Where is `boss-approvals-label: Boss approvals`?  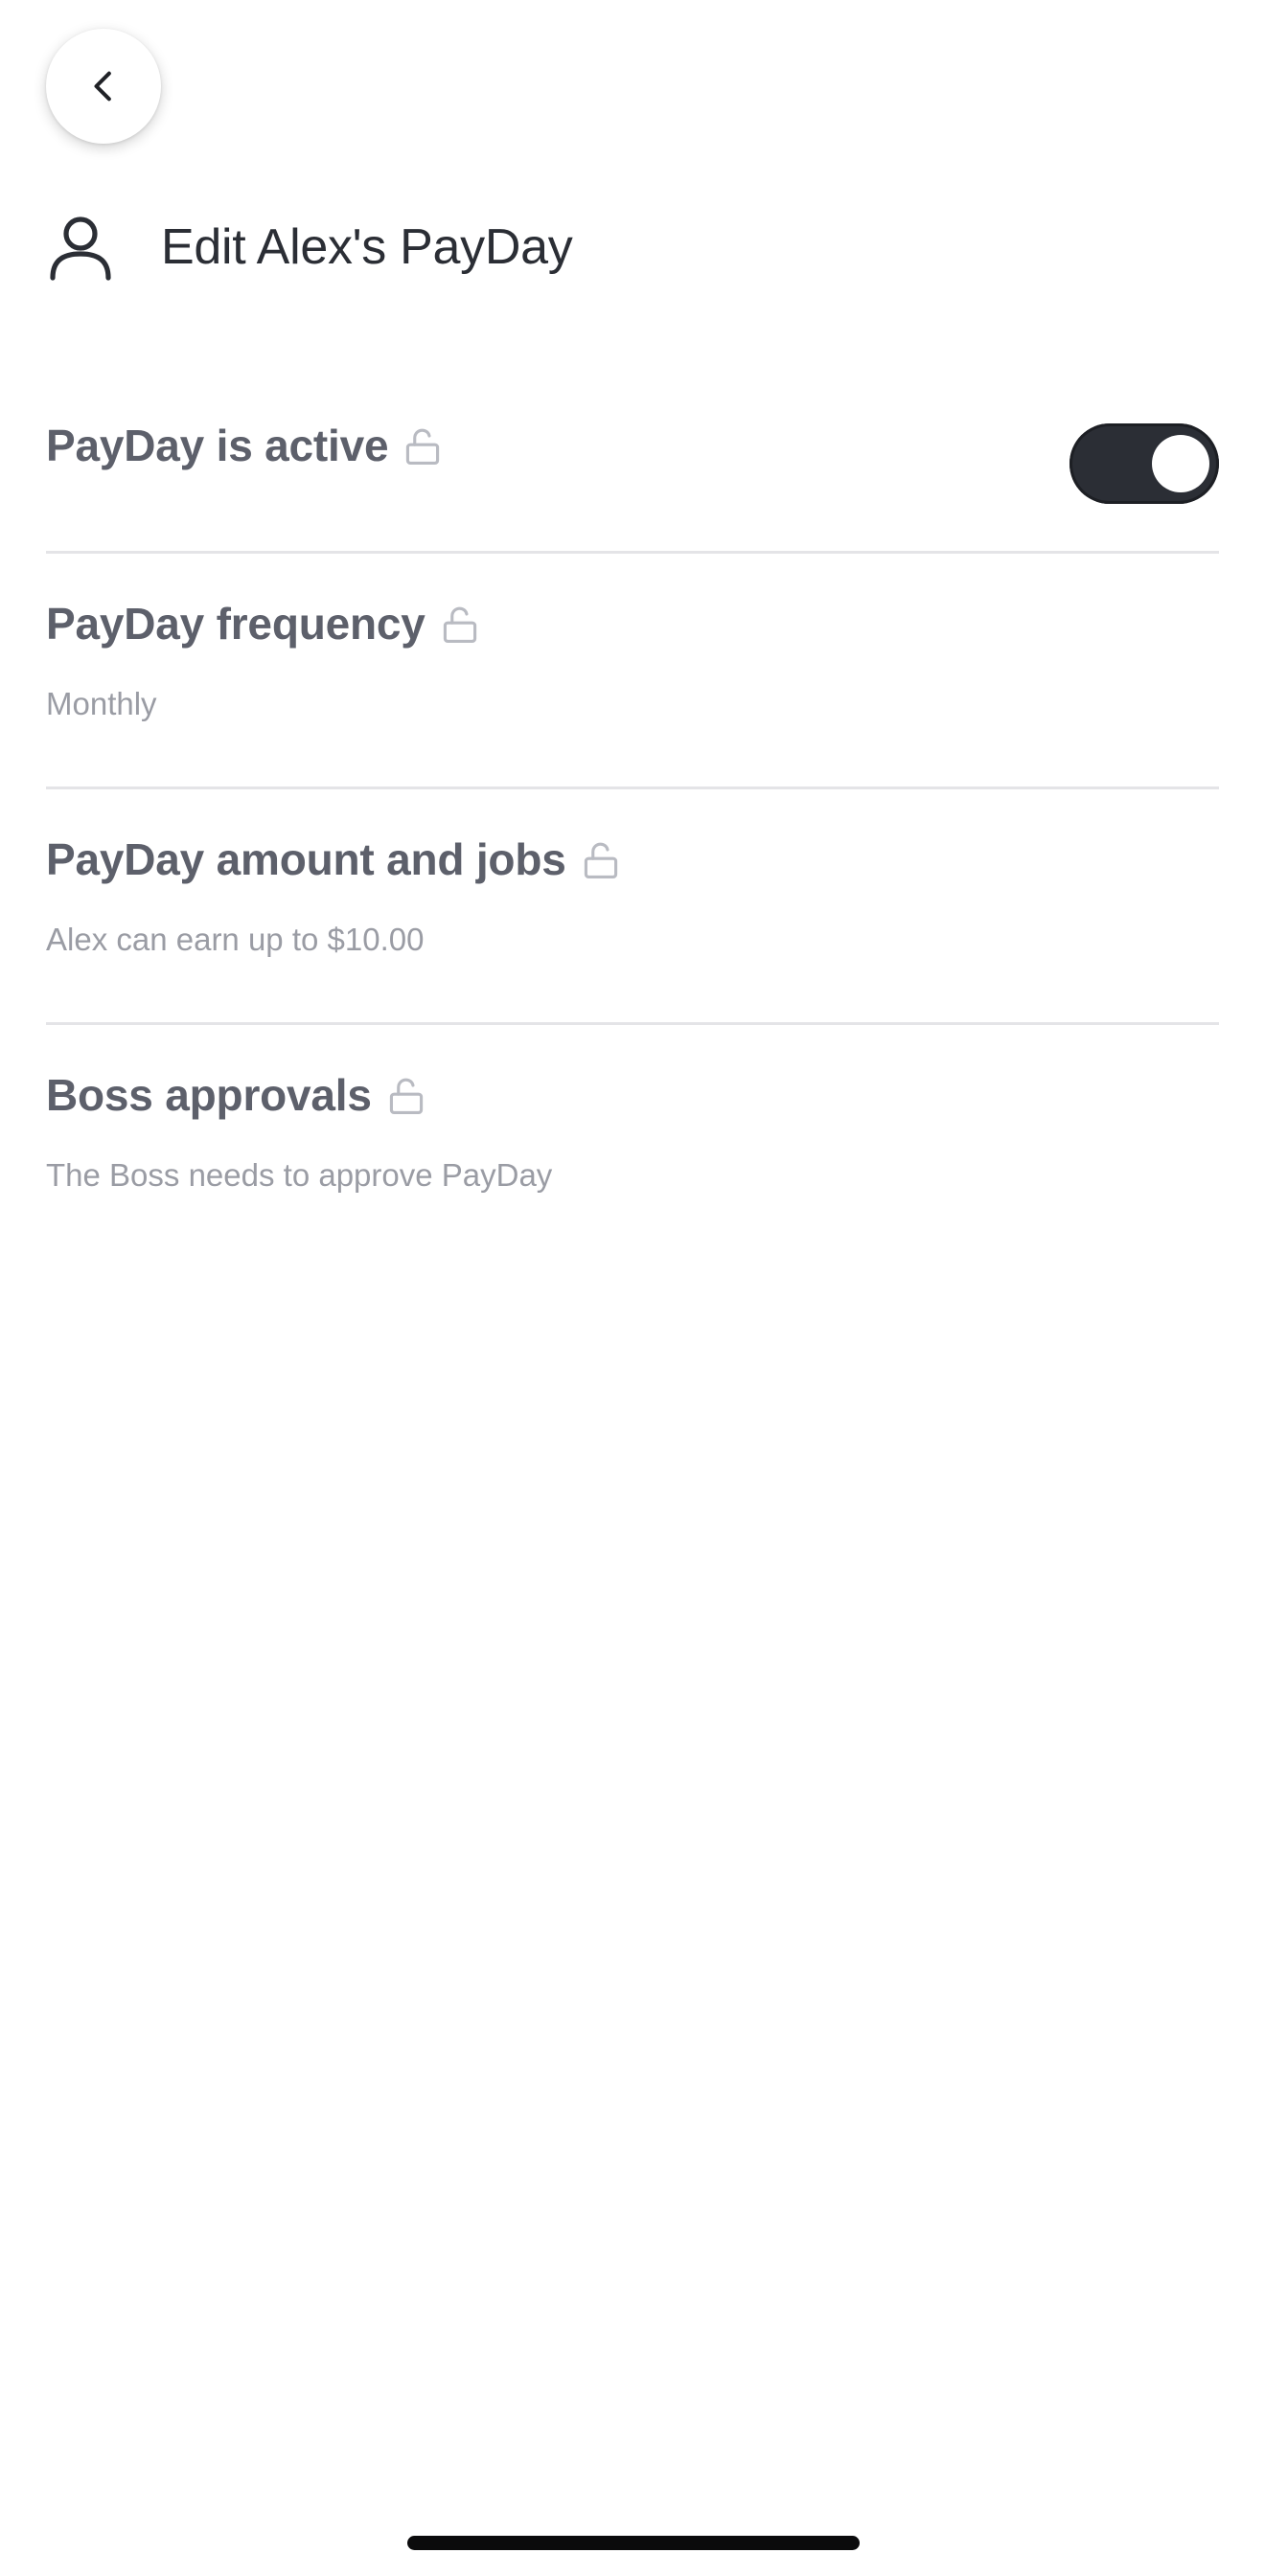
boss-approvals-label: Boss approvals is located at coordinates (209, 1095).